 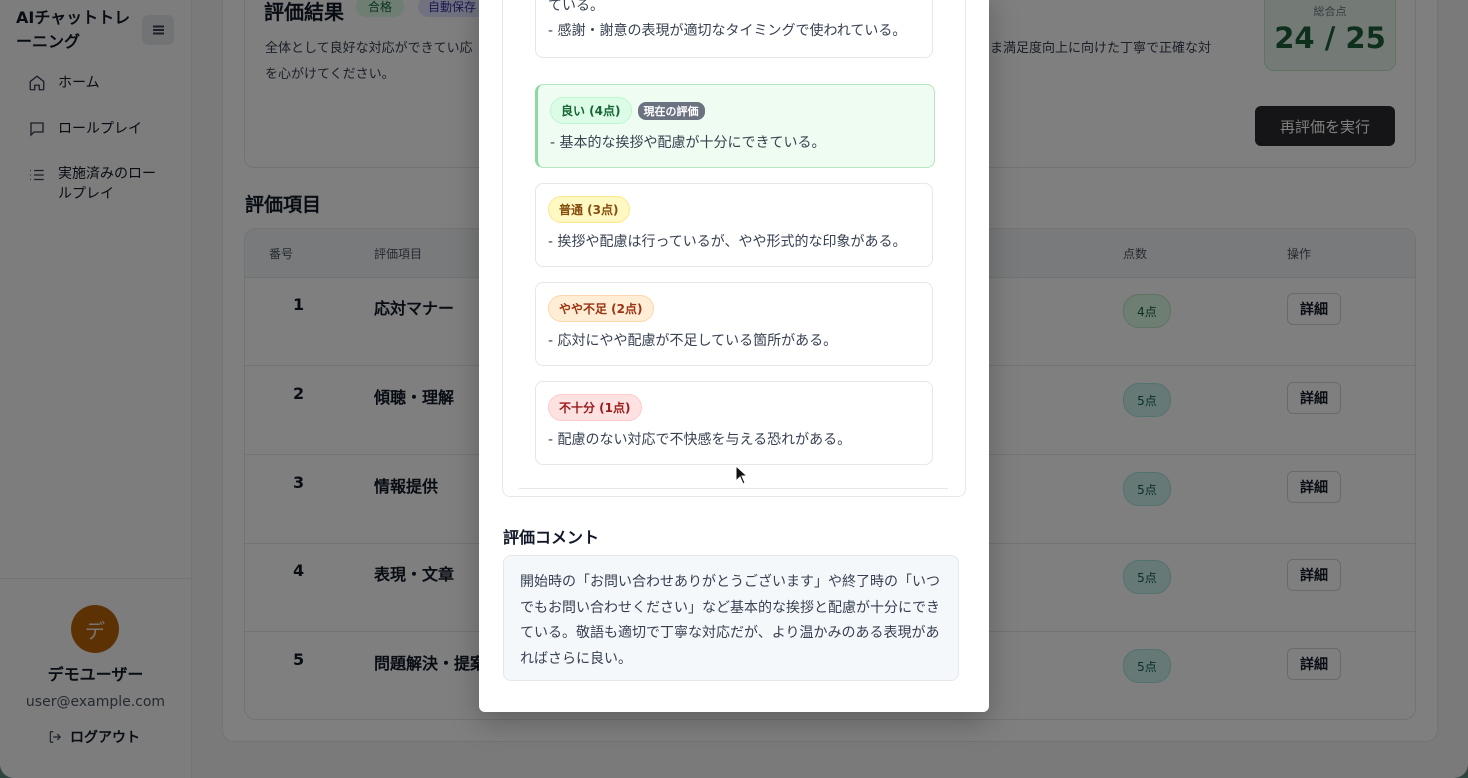 What do you see at coordinates (576, 7) in the screenshot?
I see `criteria-text: ている。` at bounding box center [576, 7].